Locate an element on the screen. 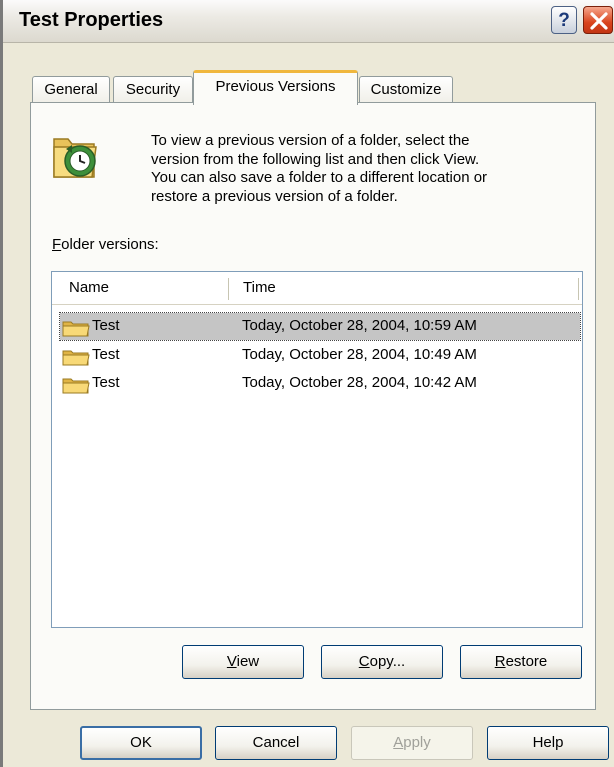 Image resolution: width=614 pixels, height=767 pixels. tab-security-label: Security is located at coordinates (153, 89).